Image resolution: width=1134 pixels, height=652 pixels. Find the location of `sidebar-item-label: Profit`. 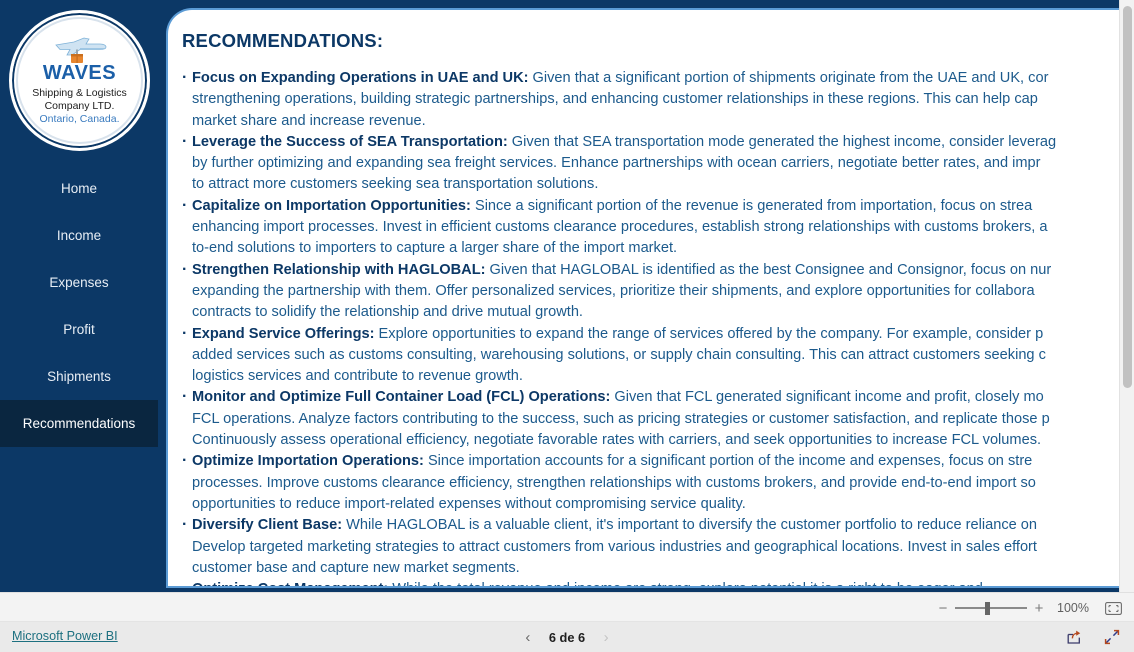

sidebar-item-label: Profit is located at coordinates (79, 329).